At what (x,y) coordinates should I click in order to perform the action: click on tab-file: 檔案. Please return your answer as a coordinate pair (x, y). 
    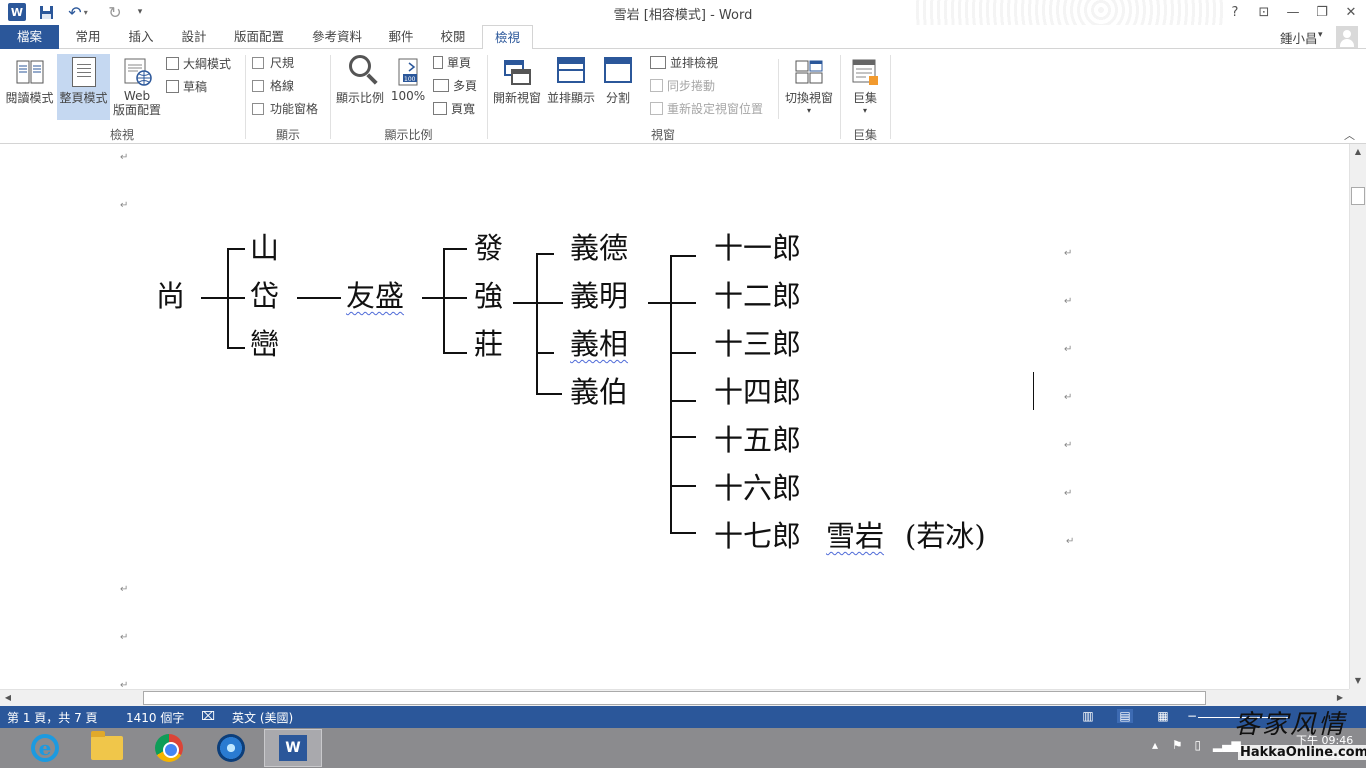
    Looking at the image, I should click on (29, 37).